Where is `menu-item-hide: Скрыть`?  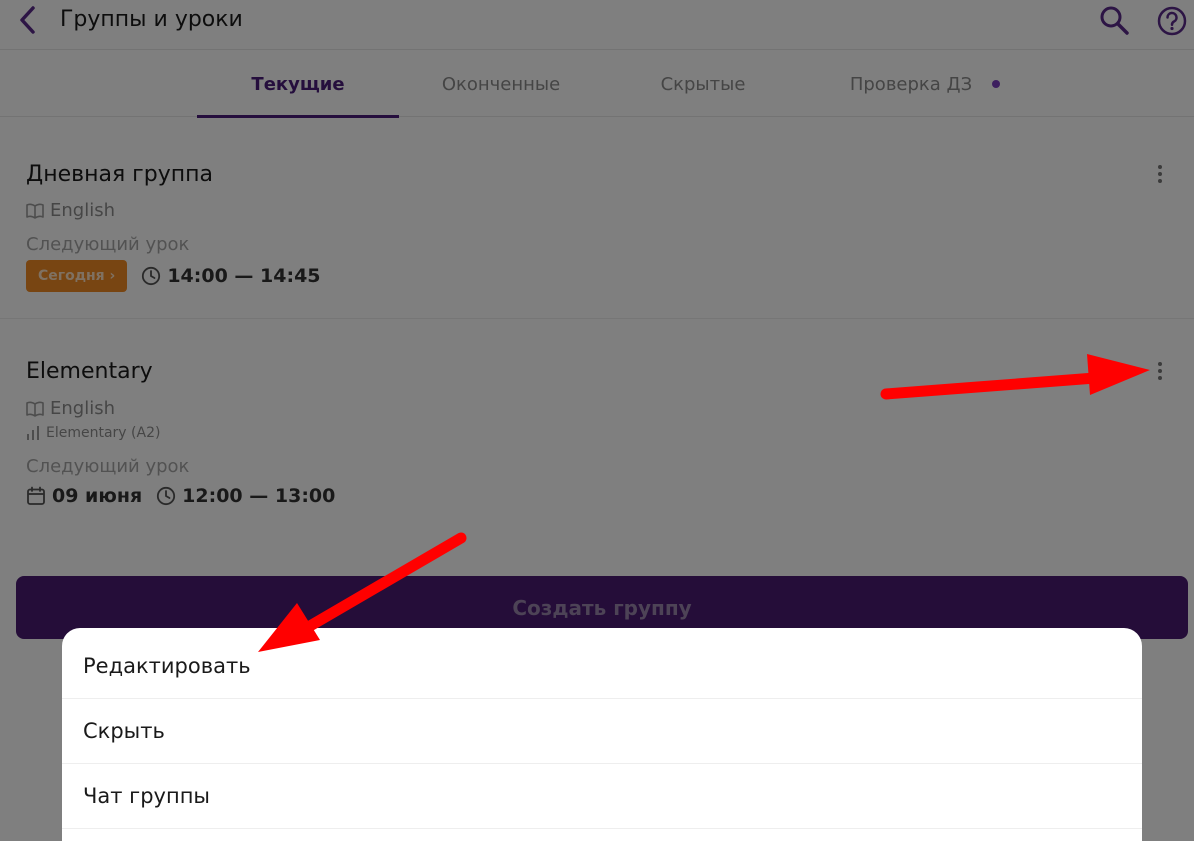 menu-item-hide: Скрыть is located at coordinates (602, 731).